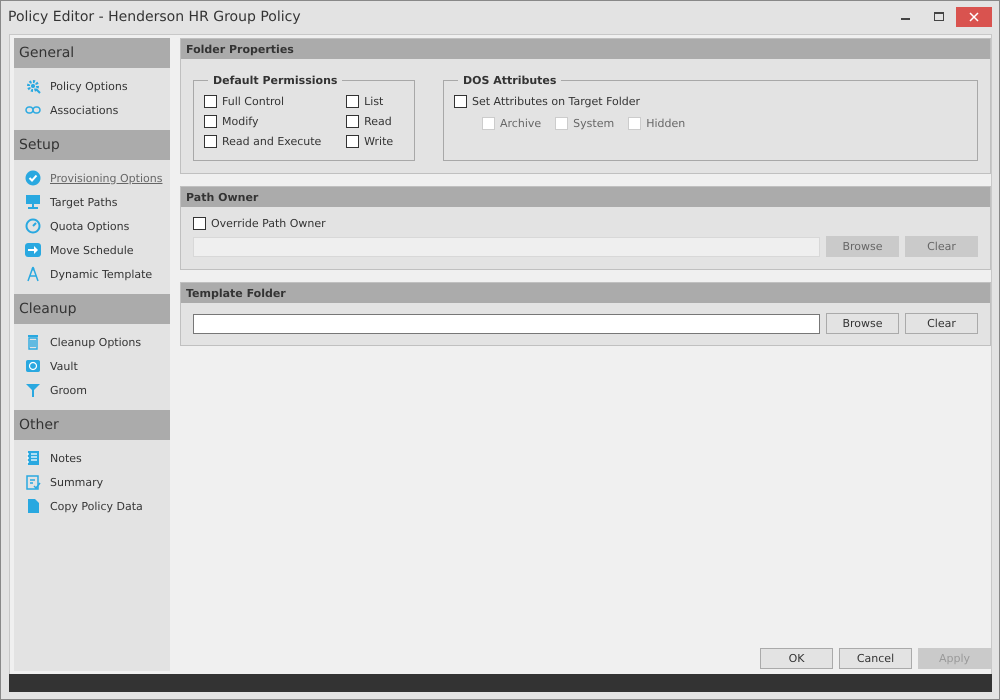 Image resolution: width=1000 pixels, height=700 pixels. Describe the element at coordinates (33, 390) in the screenshot. I see `funnel-icon` at that location.